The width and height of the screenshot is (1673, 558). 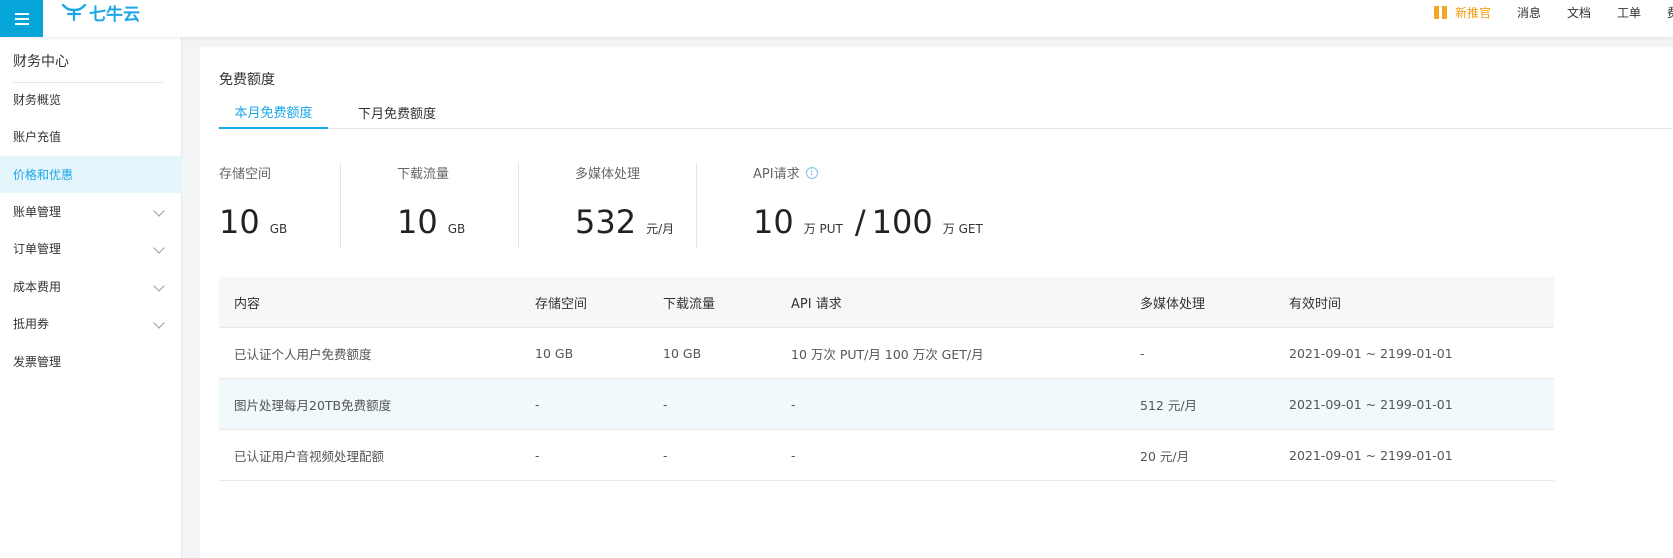 I want to click on tab-next-month: 下月免费额度, so click(x=397, y=112).